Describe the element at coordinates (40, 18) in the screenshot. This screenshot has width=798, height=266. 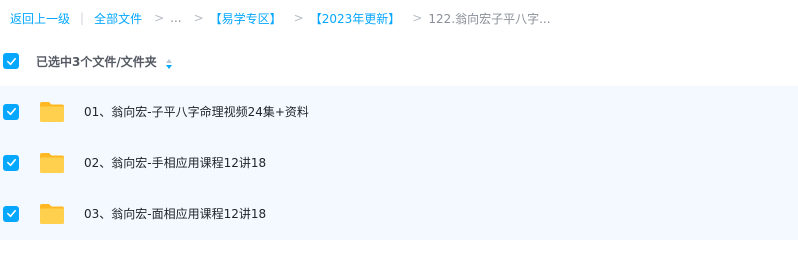
I see `back-link: 返回上一级` at that location.